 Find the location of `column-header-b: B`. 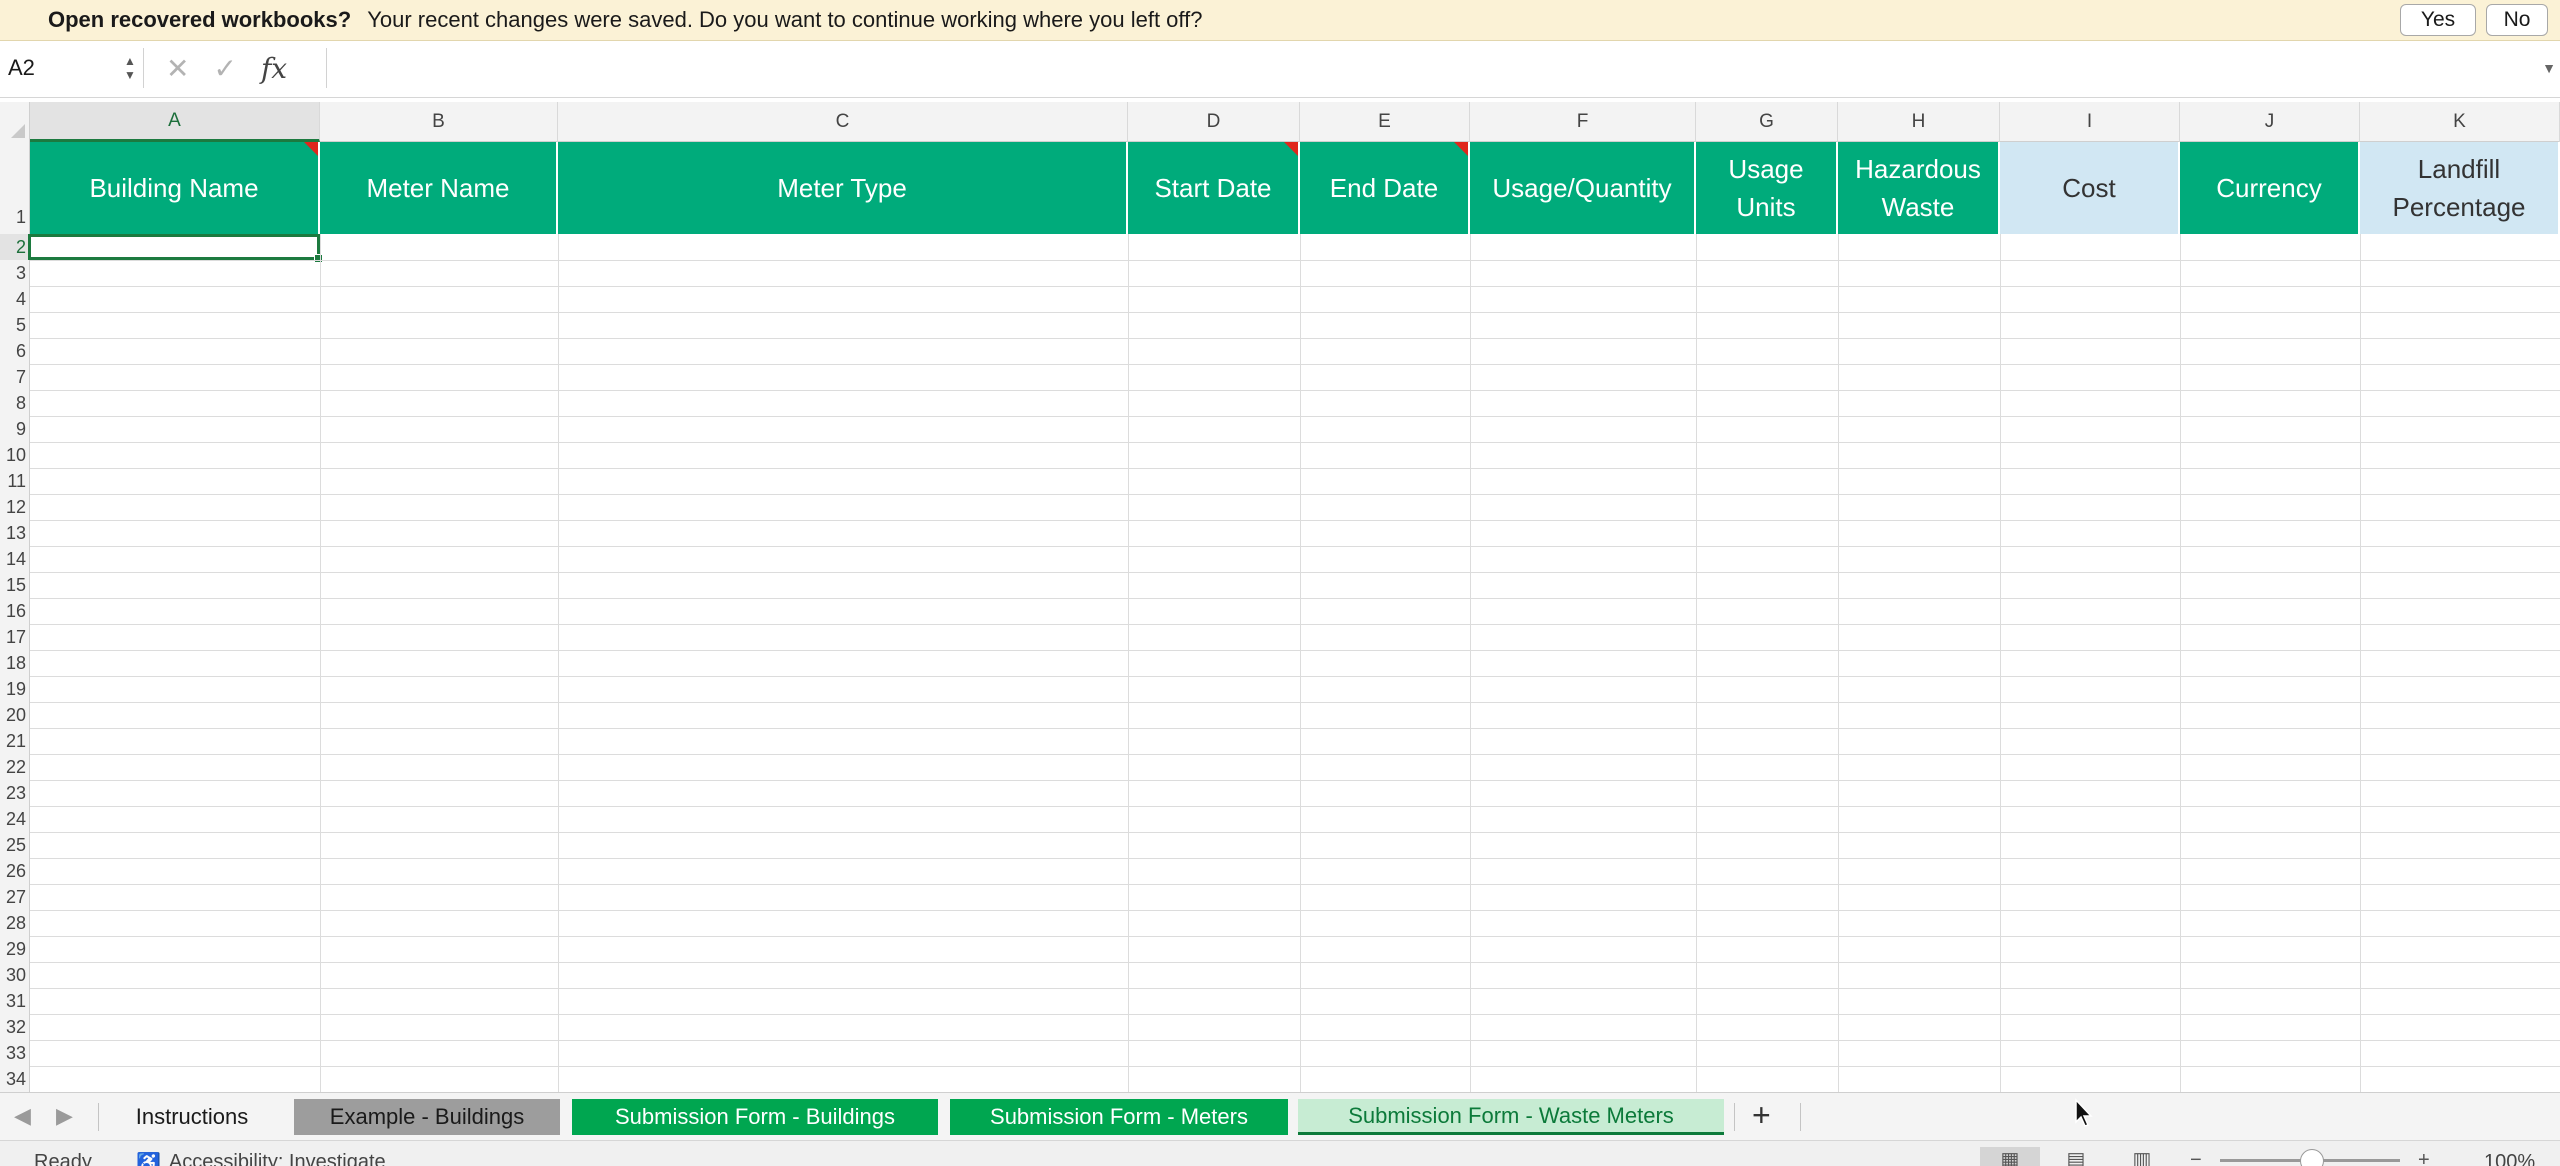

column-header-b: B is located at coordinates (439, 122).